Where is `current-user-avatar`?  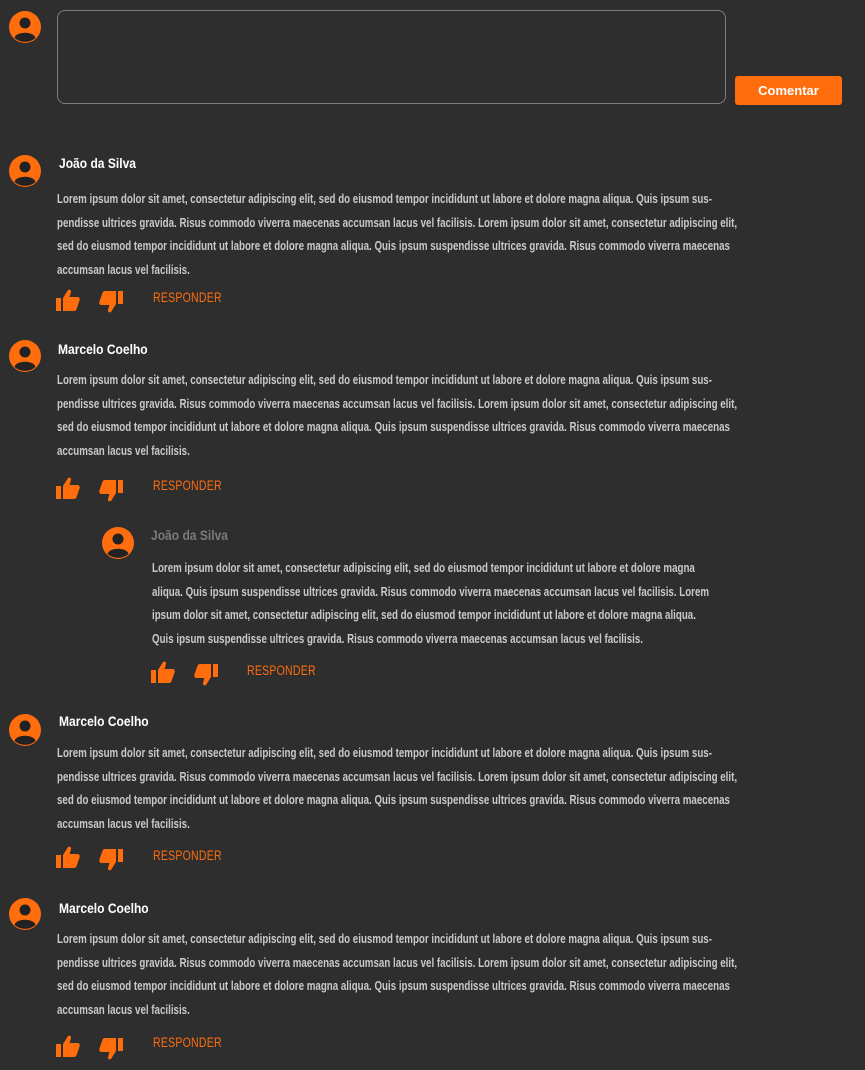 current-user-avatar is located at coordinates (25, 27).